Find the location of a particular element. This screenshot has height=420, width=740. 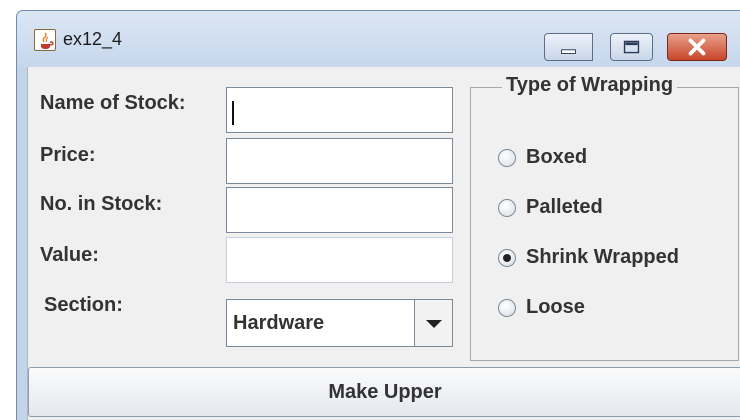

name-of-stock-label: Name of Stock: is located at coordinates (113, 103).